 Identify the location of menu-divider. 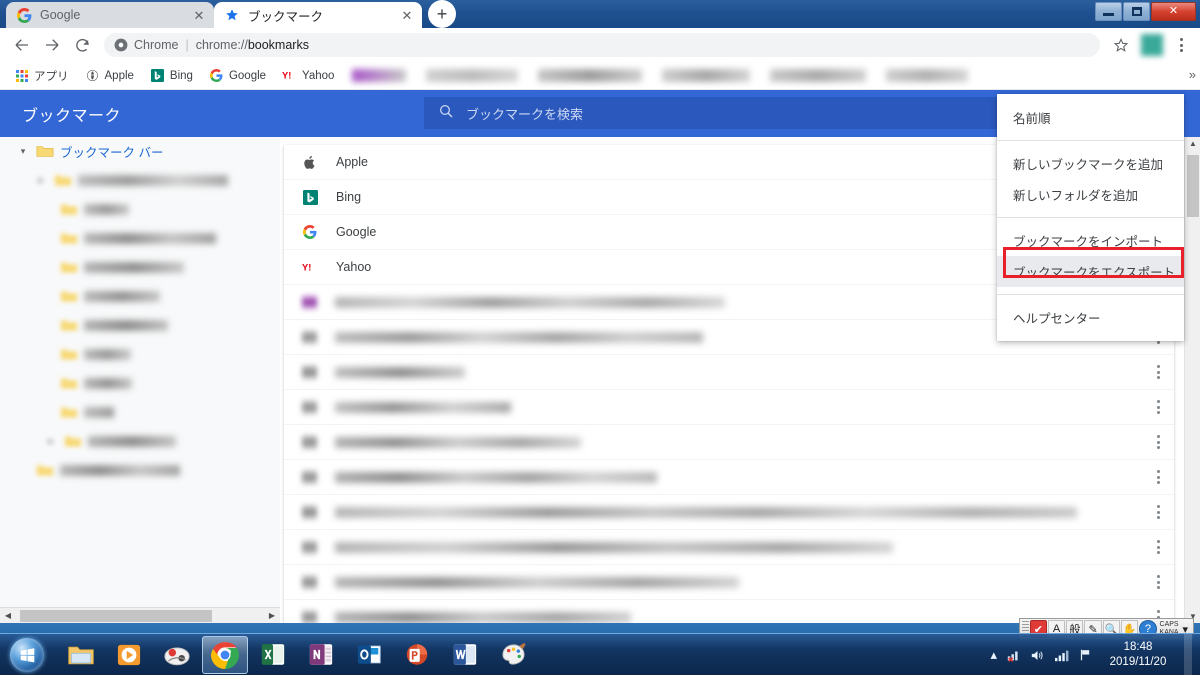
(1090, 217).